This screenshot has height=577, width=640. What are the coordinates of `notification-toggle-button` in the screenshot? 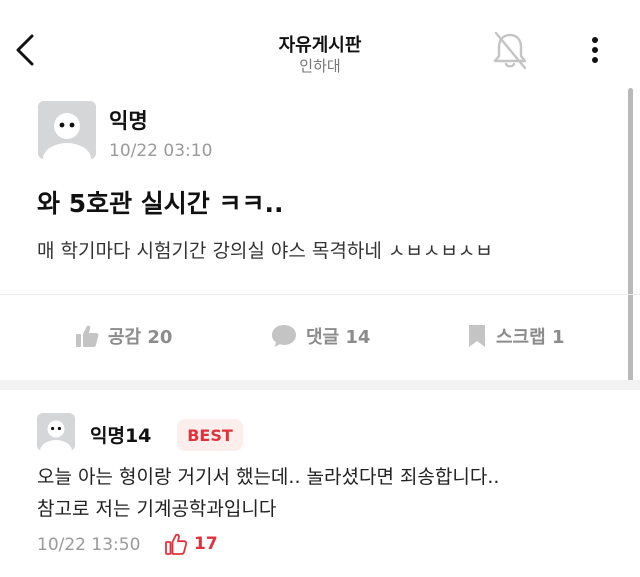 It's located at (510, 50).